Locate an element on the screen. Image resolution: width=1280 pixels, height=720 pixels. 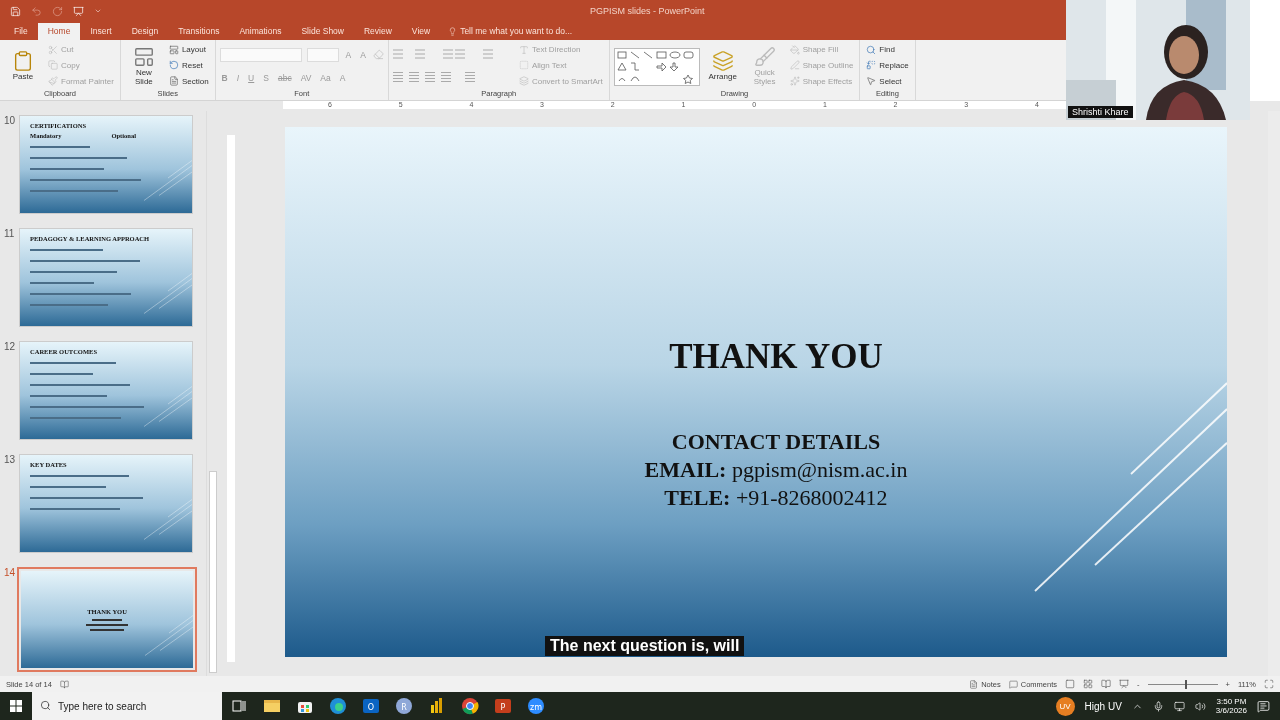
presentation-app-icon: P is located at coordinates (502, 706).